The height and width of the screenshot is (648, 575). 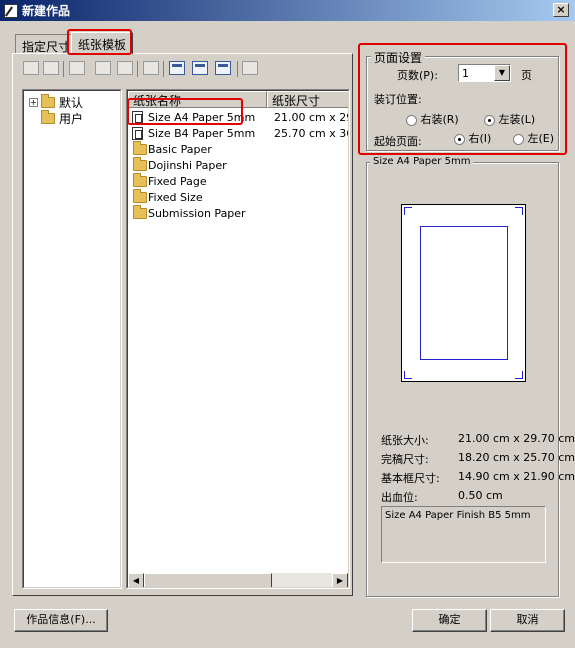 What do you see at coordinates (200, 68) in the screenshot?
I see `list-view-icon` at bounding box center [200, 68].